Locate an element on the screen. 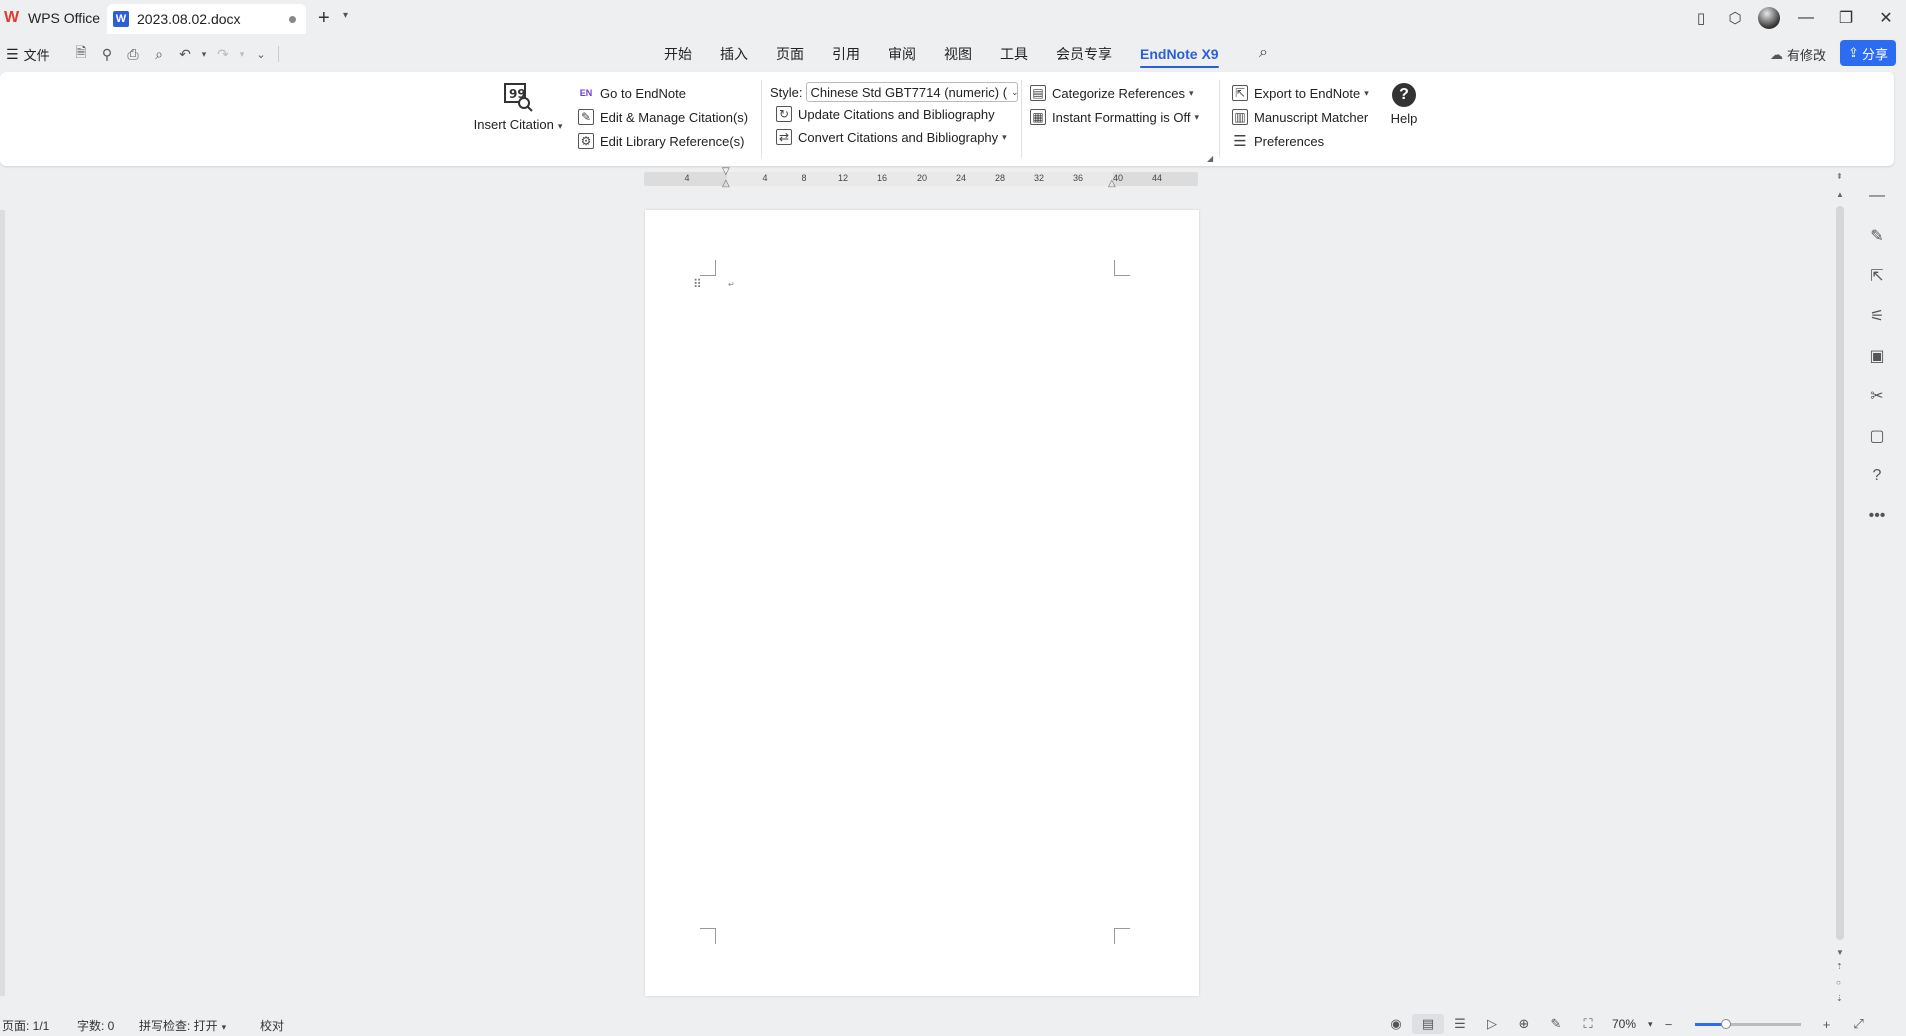  vertical-ruler is located at coordinates (2, 603).